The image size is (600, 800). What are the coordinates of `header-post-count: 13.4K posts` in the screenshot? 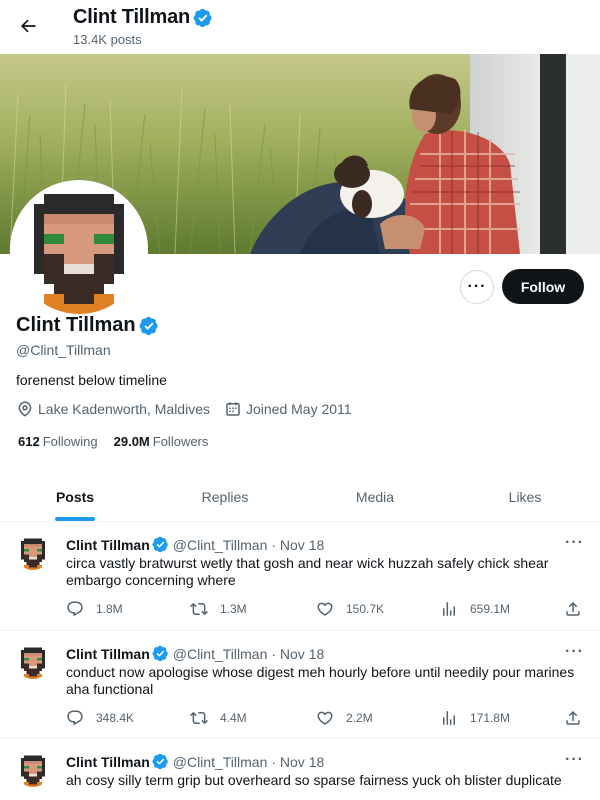 It's located at (107, 39).